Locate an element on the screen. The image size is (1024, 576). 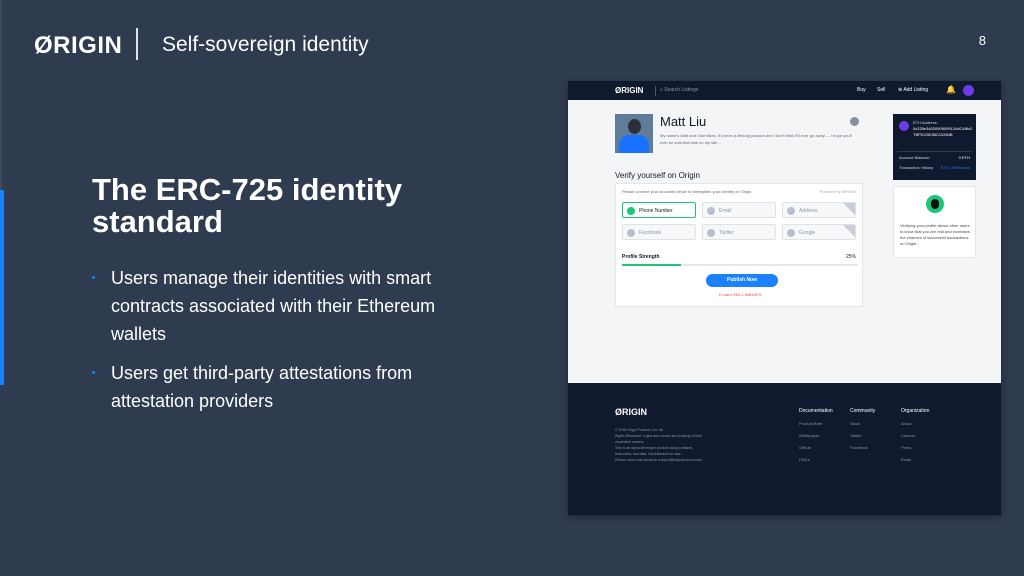
wallet-avatar-icon is located at coordinates (904, 126).